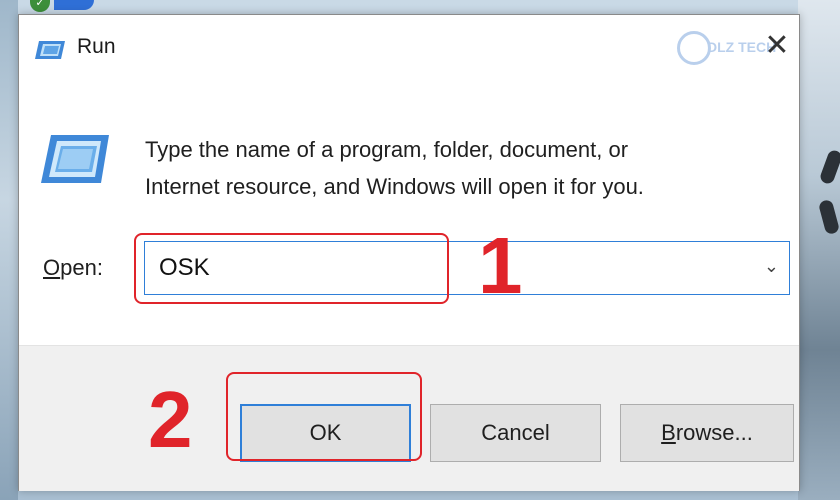  Describe the element at coordinates (50, 50) in the screenshot. I see `run-icon` at that location.